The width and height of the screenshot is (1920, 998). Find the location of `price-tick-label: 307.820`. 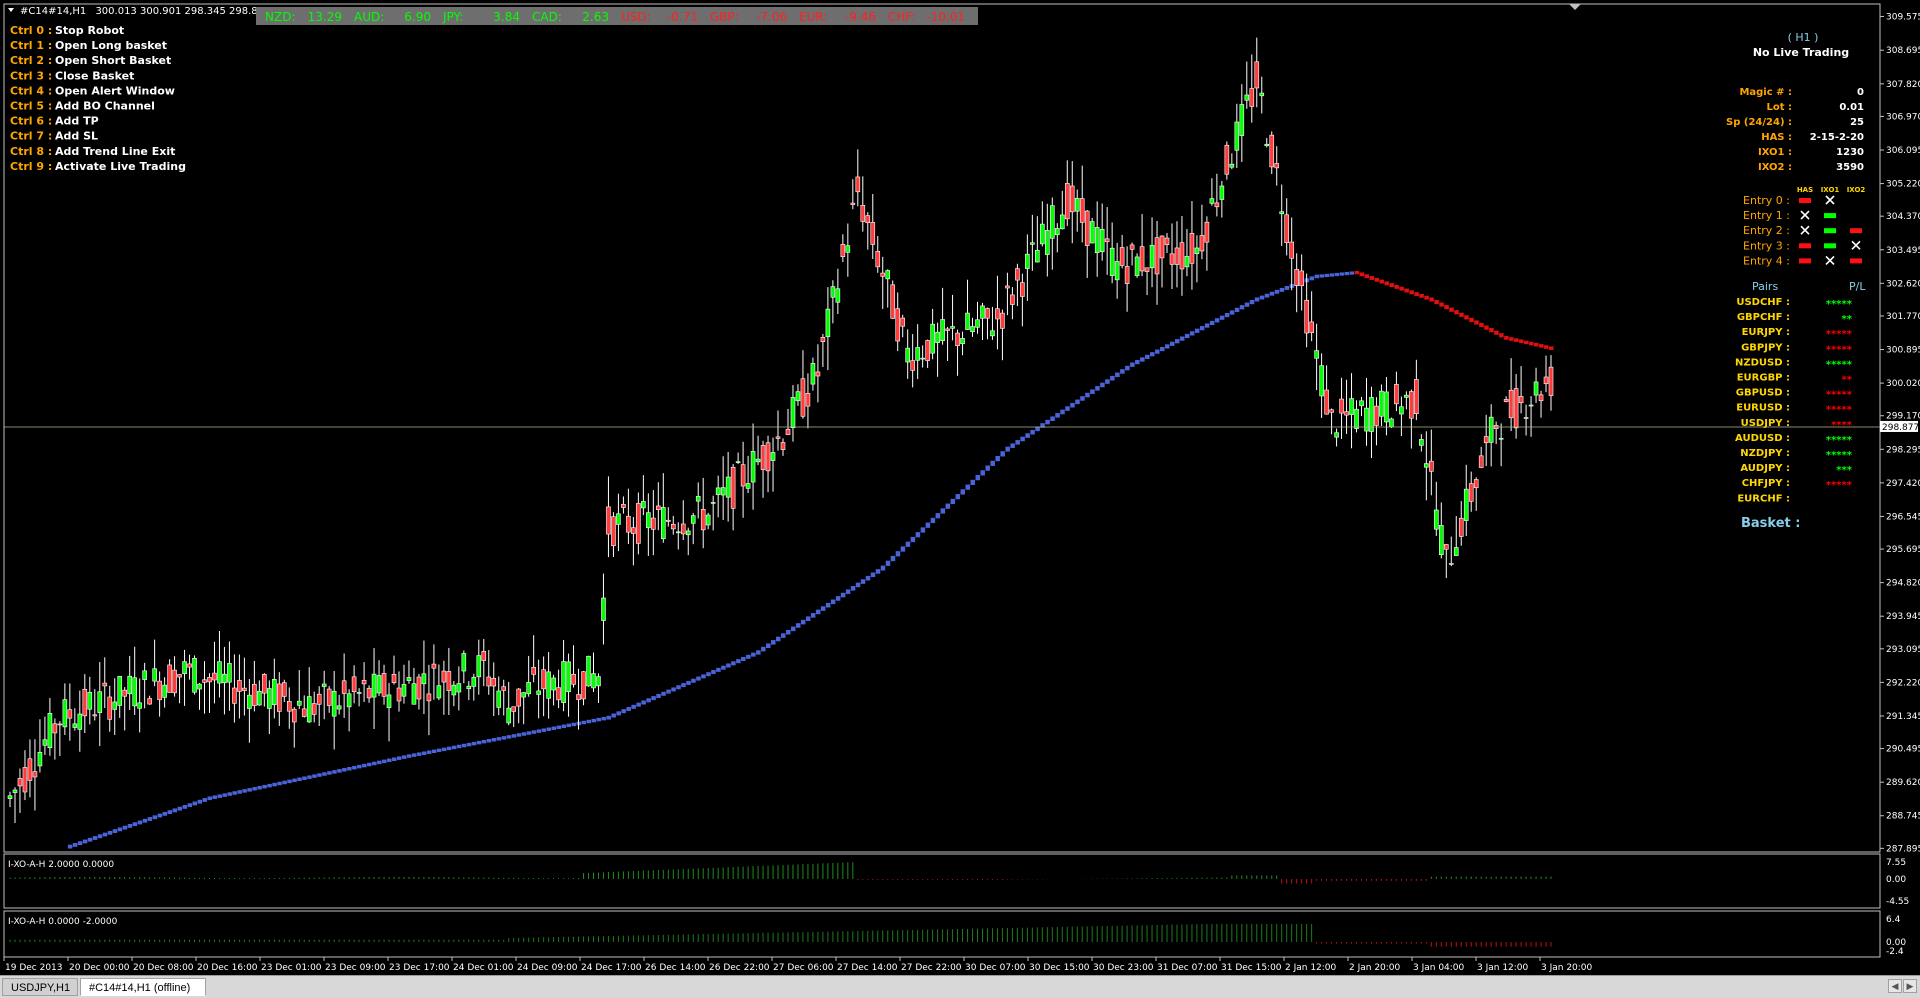

price-tick-label: 307.820 is located at coordinates (1903, 85).